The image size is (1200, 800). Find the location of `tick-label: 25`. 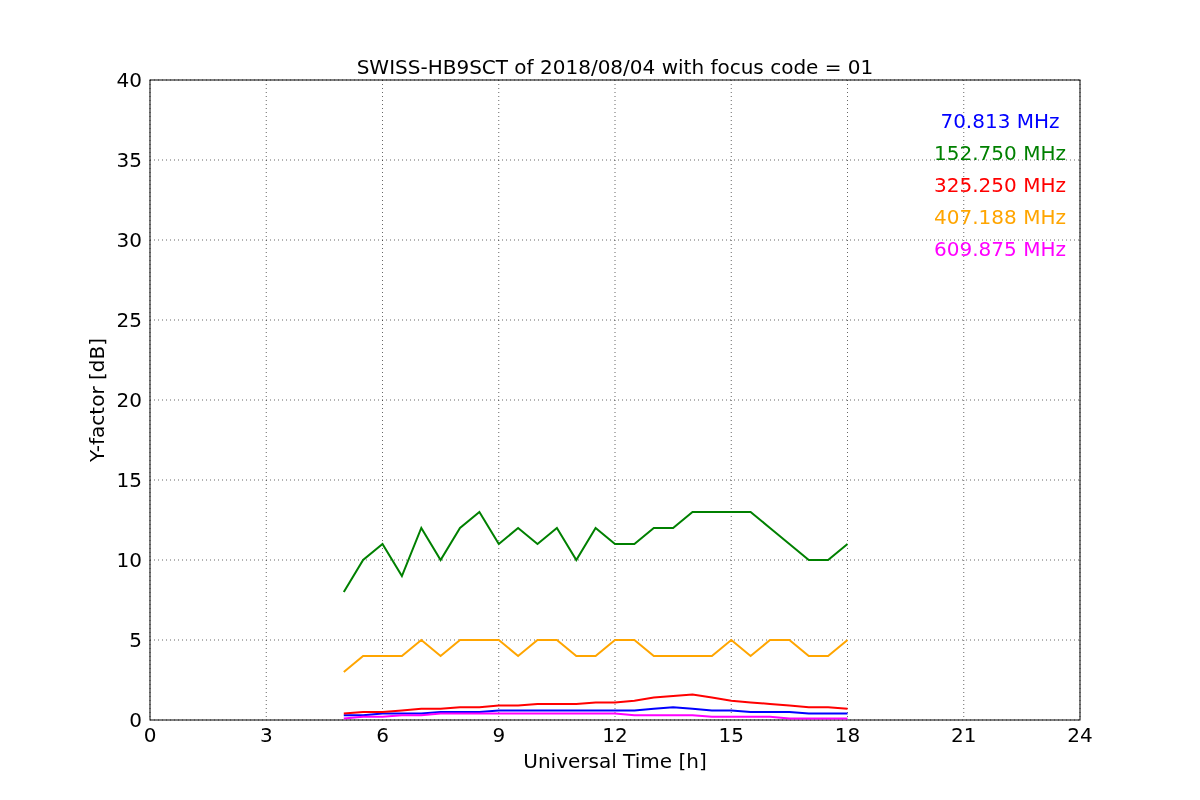

tick-label: 25 is located at coordinates (129, 320).